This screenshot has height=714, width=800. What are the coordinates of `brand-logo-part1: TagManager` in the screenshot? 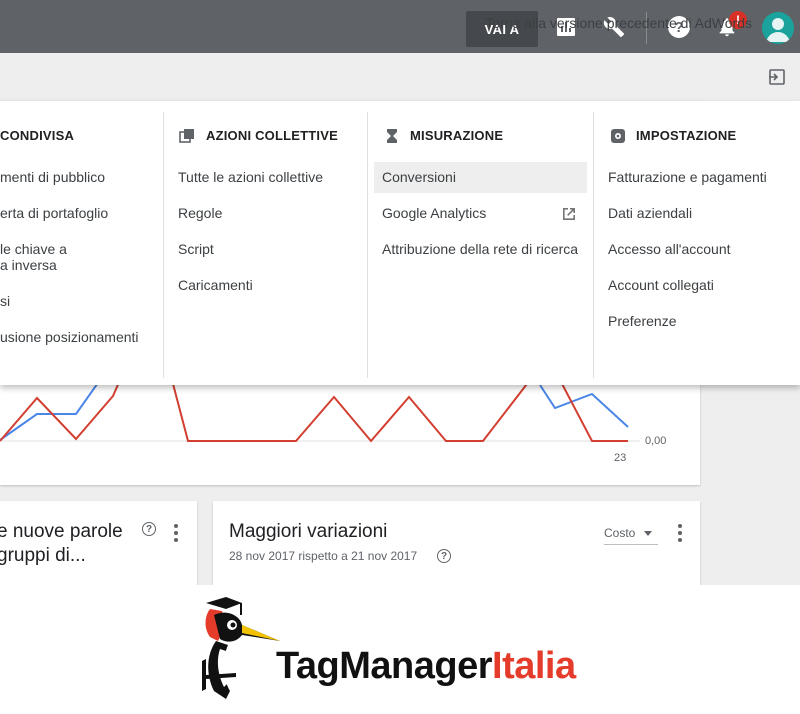 It's located at (384, 666).